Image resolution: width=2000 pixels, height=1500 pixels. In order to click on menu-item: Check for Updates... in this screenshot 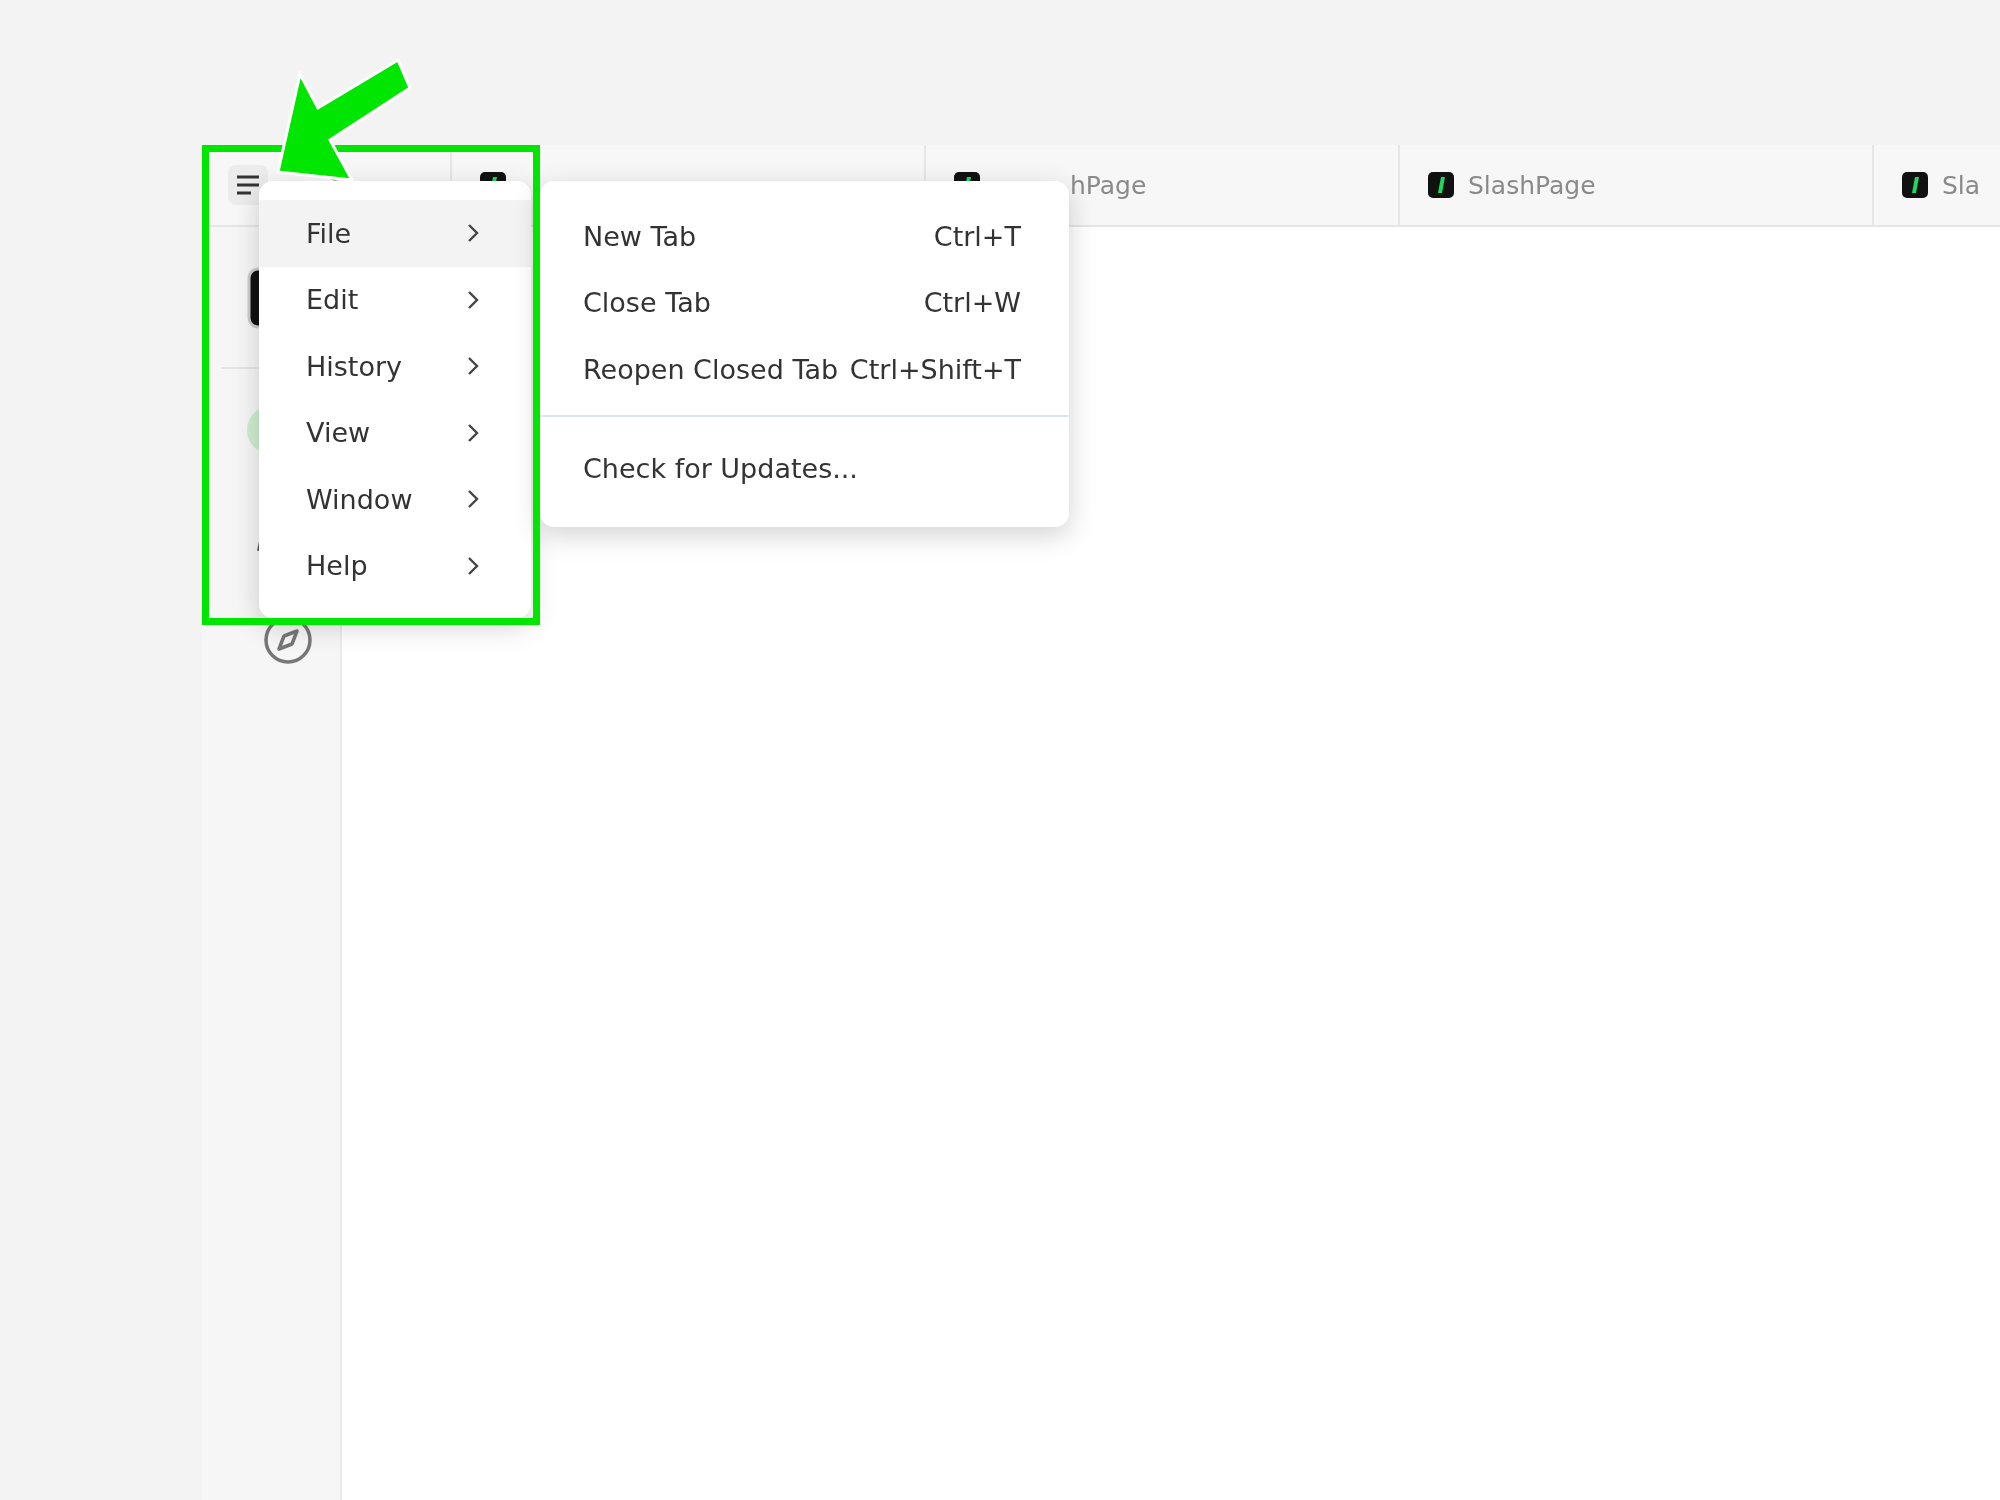, I will do `click(804, 468)`.